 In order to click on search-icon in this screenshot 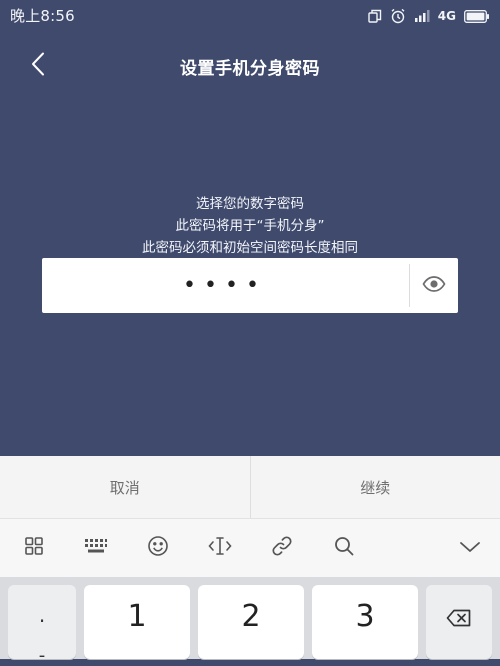, I will do `click(344, 548)`.